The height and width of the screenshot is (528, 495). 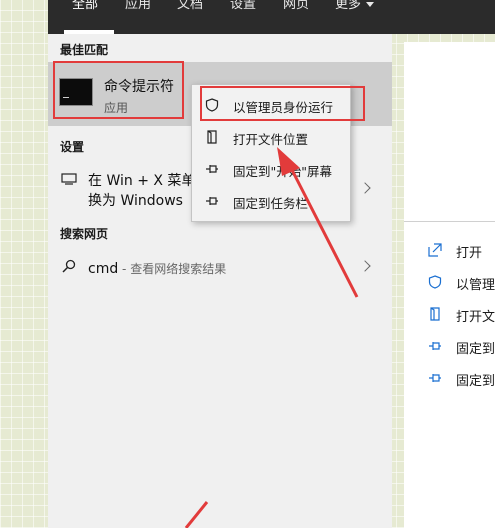 I want to click on annotation-arrow-line, so click(x=323, y=231).